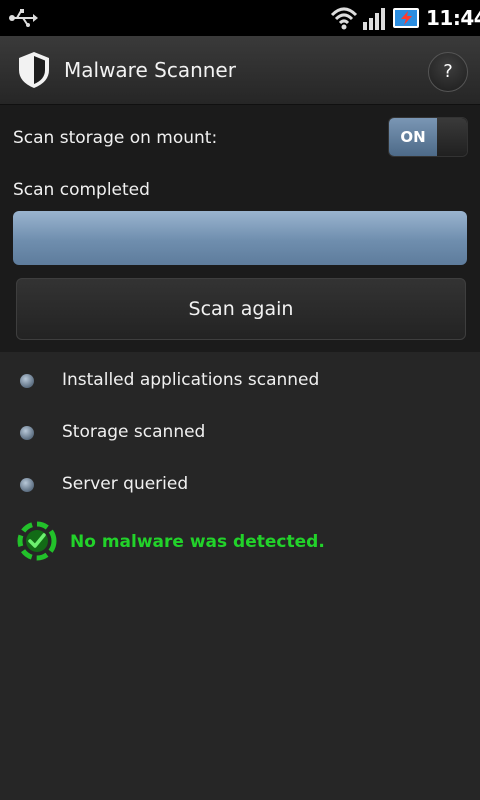 The width and height of the screenshot is (480, 800). What do you see at coordinates (34, 70) in the screenshot?
I see `shield-icon` at bounding box center [34, 70].